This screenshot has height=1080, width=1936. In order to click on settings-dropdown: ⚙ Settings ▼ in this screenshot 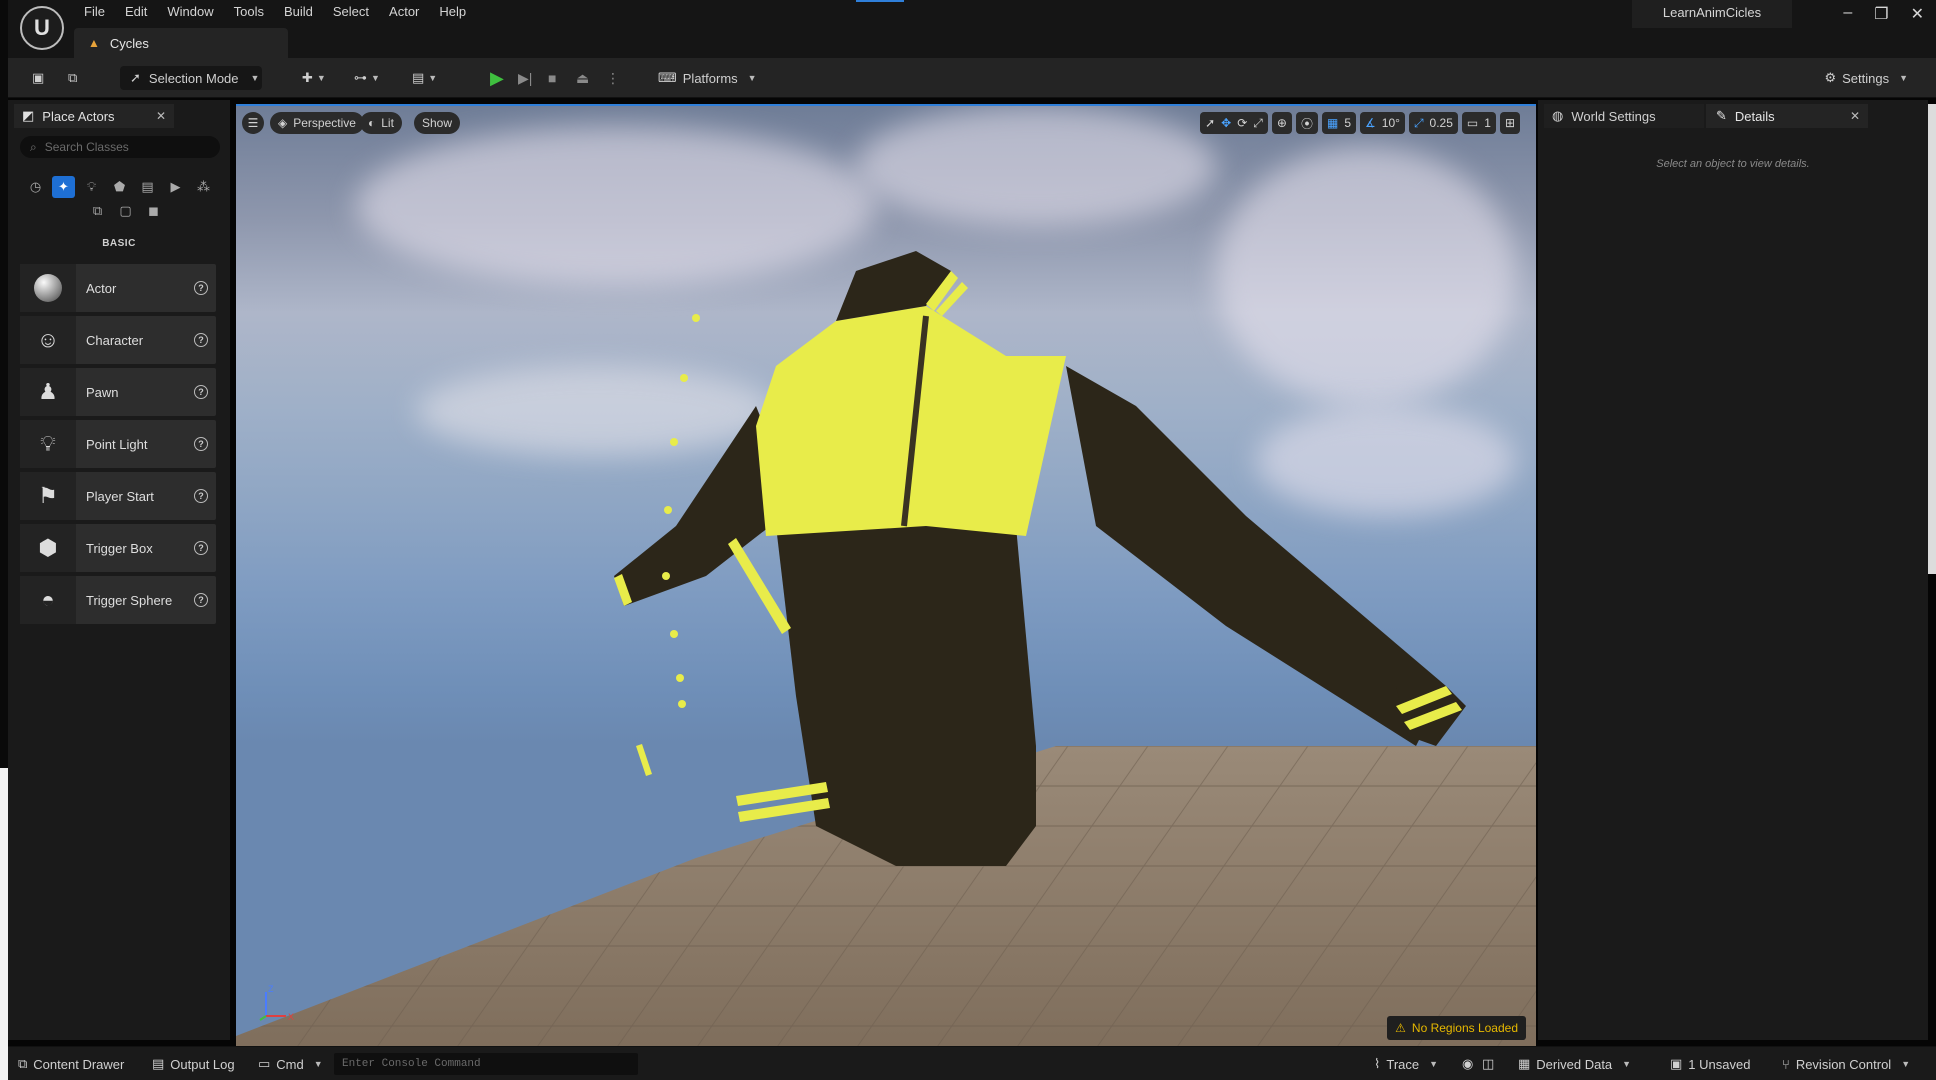, I will do `click(1866, 78)`.